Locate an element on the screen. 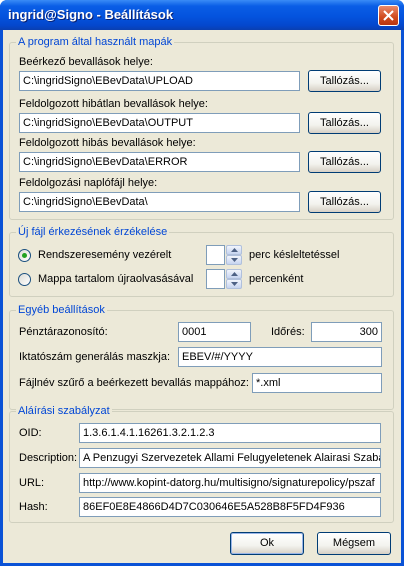 The width and height of the screenshot is (404, 566). close-button is located at coordinates (388, 15).